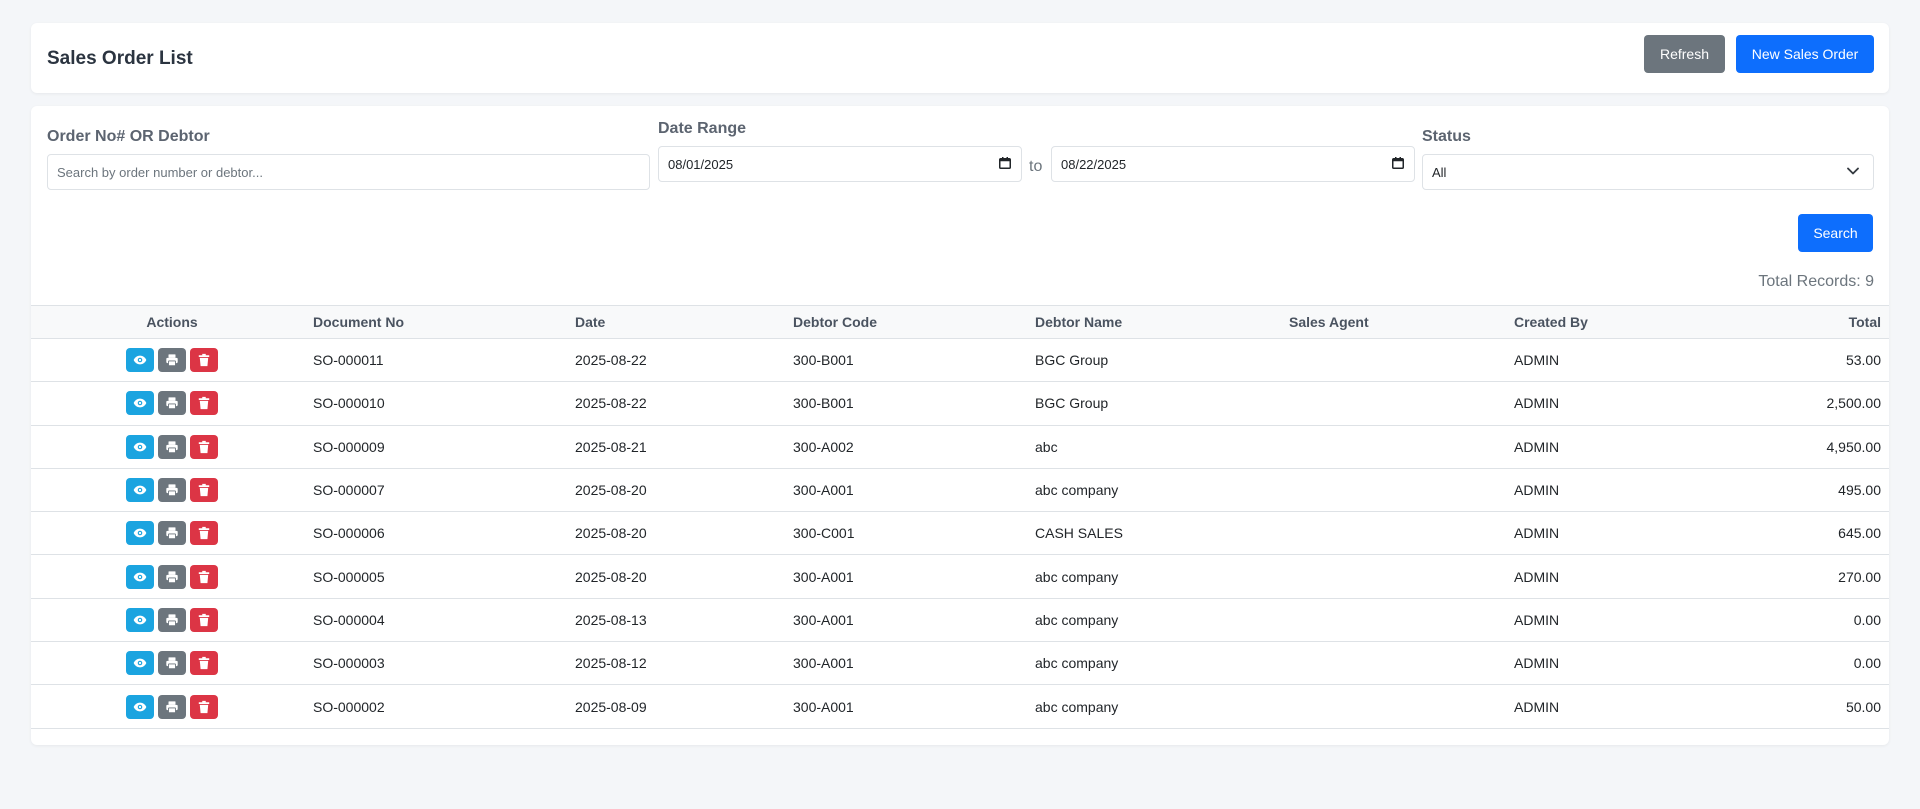 Image resolution: width=1920 pixels, height=809 pixels. What do you see at coordinates (1162, 447) in the screenshot?
I see `cell-debtor-name: abc` at bounding box center [1162, 447].